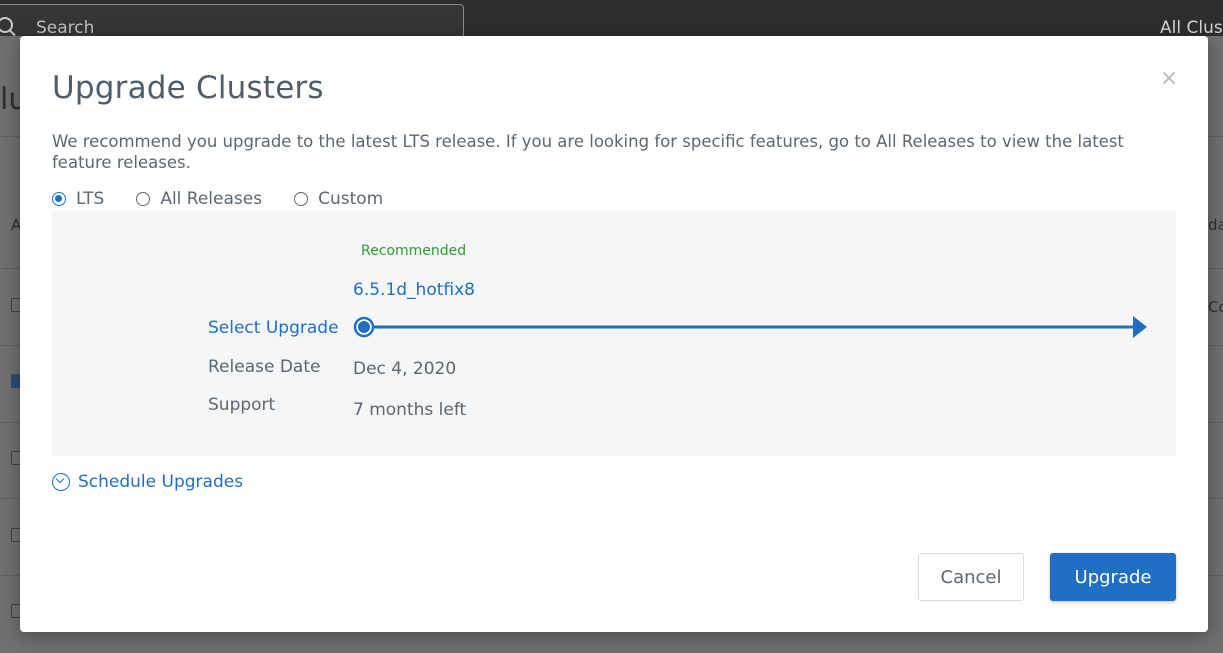 Image resolution: width=1223 pixels, height=653 pixels. What do you see at coordinates (405, 369) in the screenshot?
I see `release-date-value: Dec 4, 2020` at bounding box center [405, 369].